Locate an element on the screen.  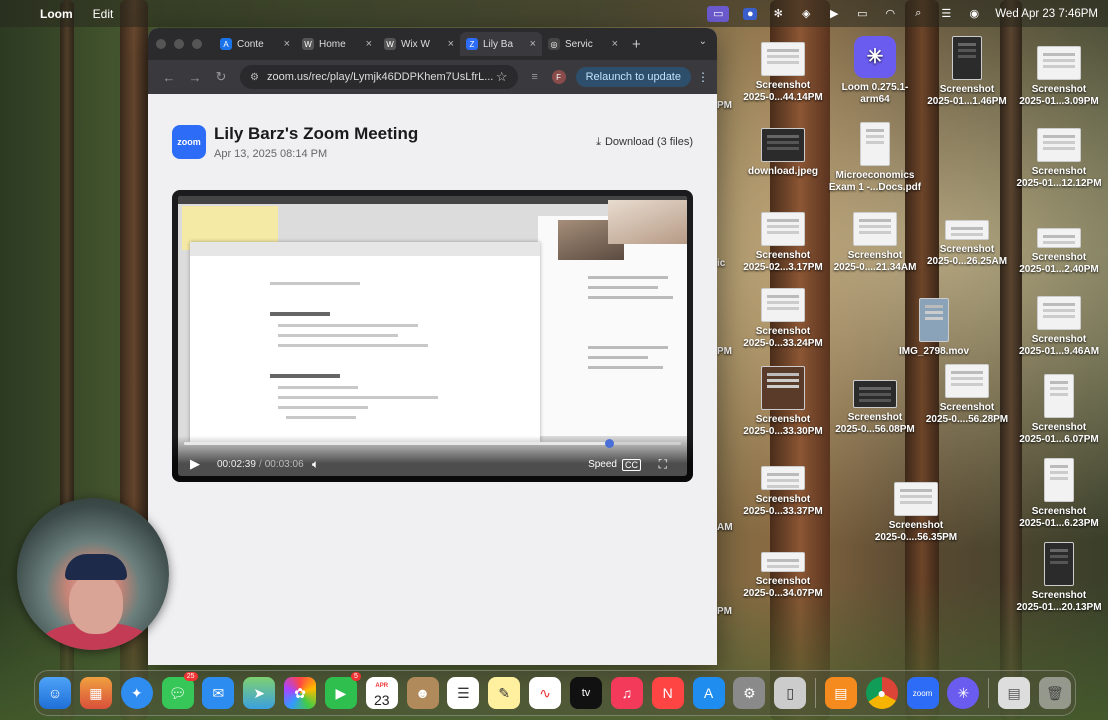
loom-recording-icon: ▭ is located at coordinates (718, 13).